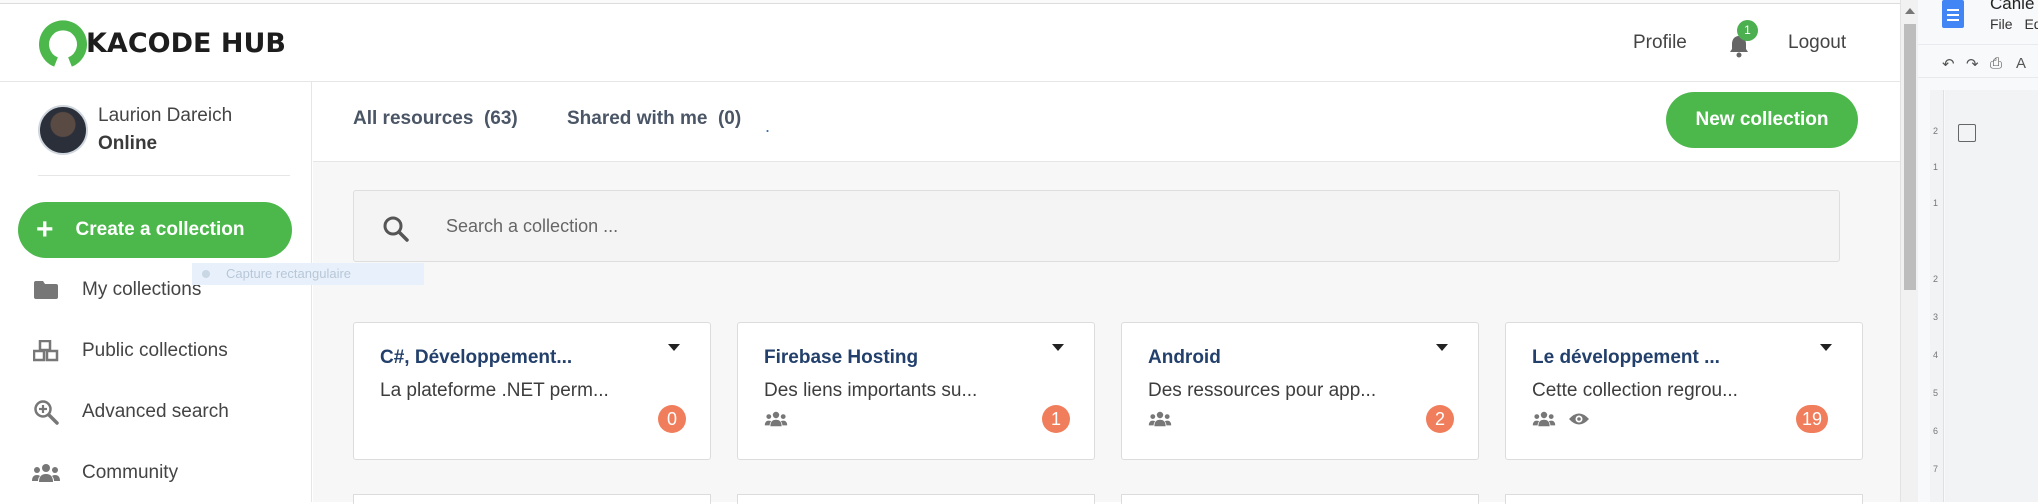  I want to click on outline-icon, so click(1967, 133).